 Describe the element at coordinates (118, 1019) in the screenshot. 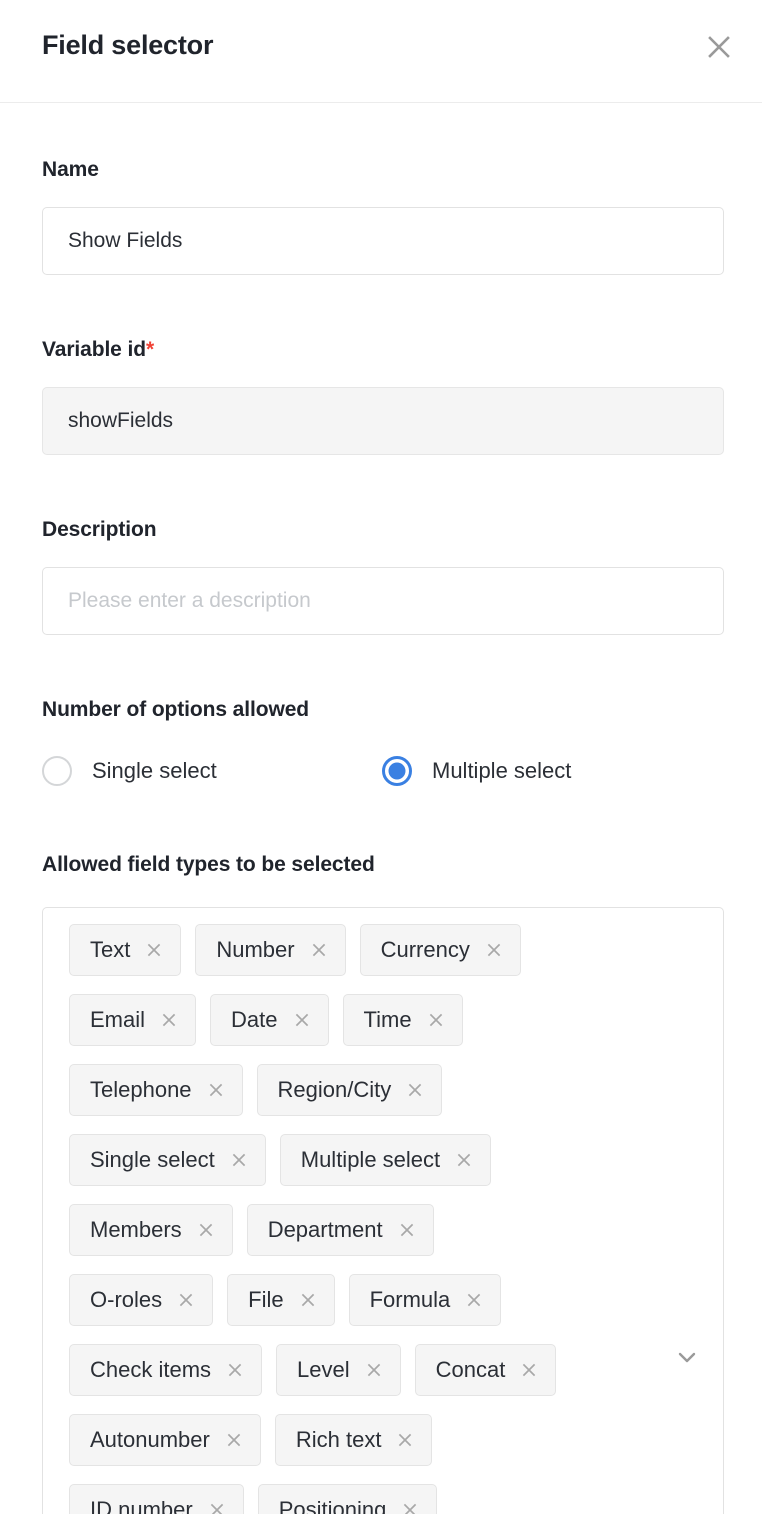

I see `field-type-tag-label: Email` at that location.